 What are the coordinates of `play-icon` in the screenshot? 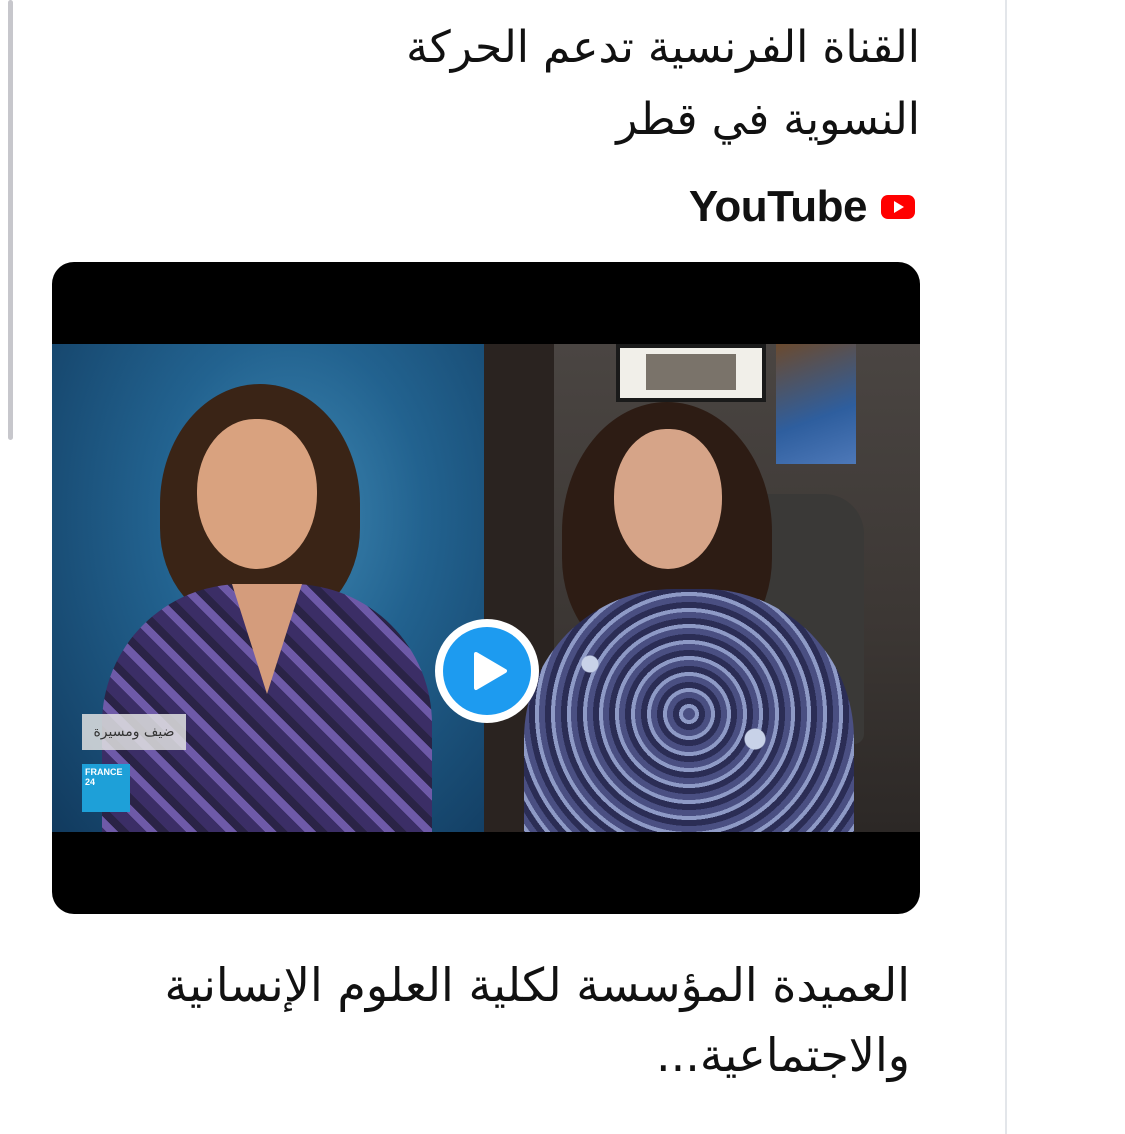 It's located at (487, 671).